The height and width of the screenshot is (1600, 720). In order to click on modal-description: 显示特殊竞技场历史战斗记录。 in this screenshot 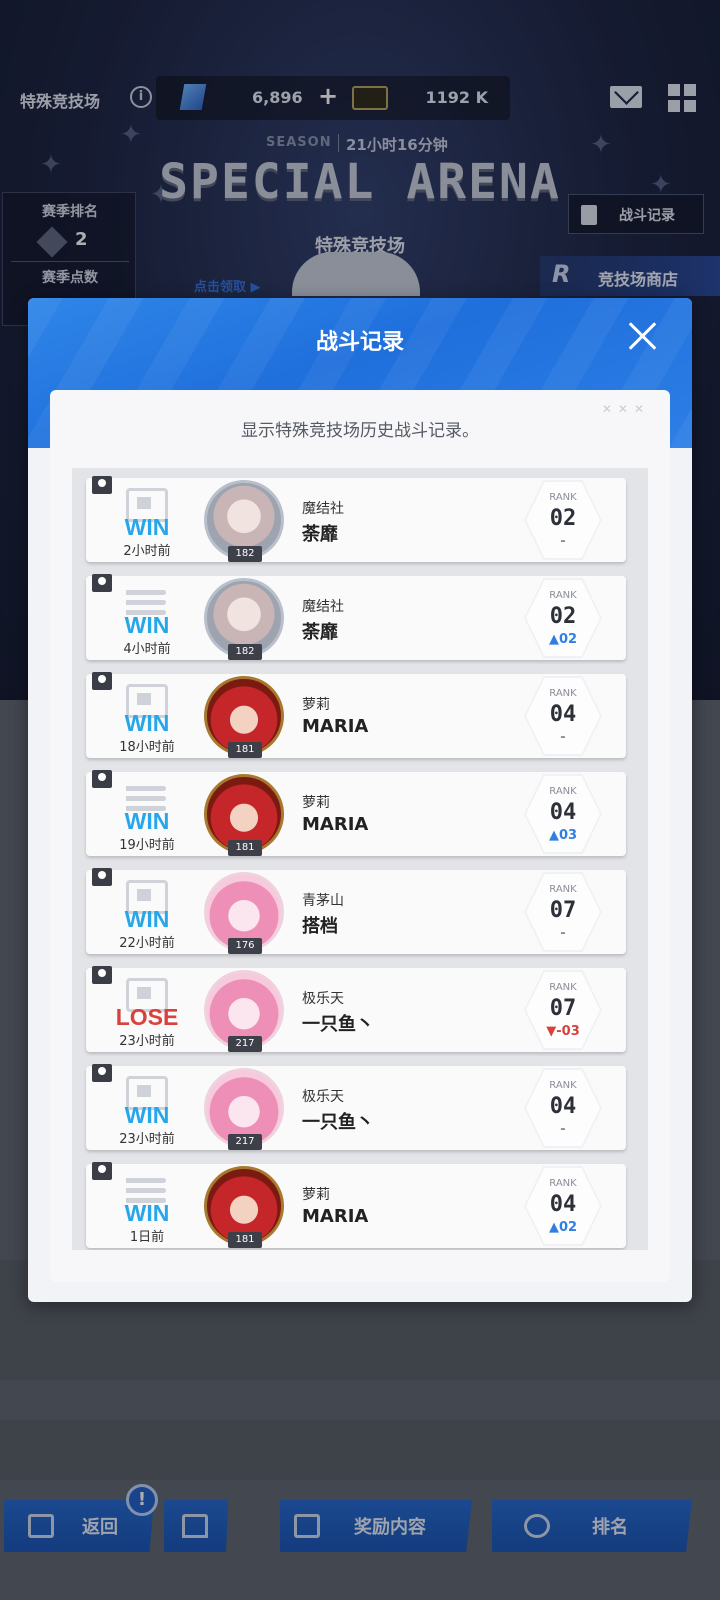, I will do `click(360, 431)`.